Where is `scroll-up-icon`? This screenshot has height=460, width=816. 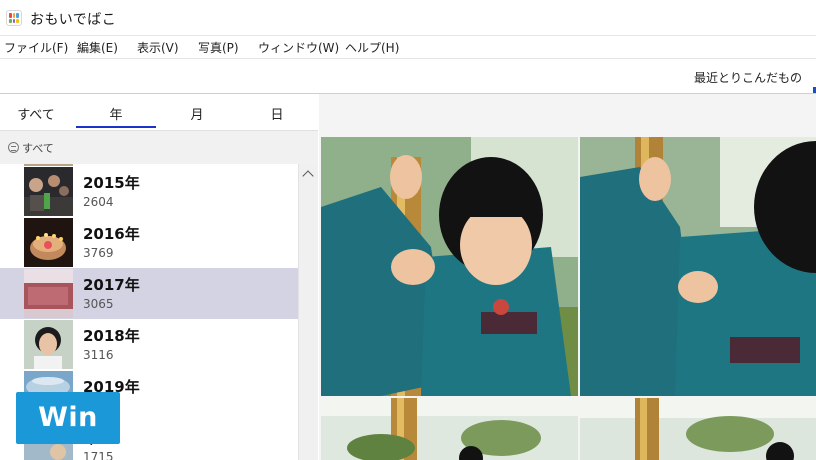 scroll-up-icon is located at coordinates (308, 176).